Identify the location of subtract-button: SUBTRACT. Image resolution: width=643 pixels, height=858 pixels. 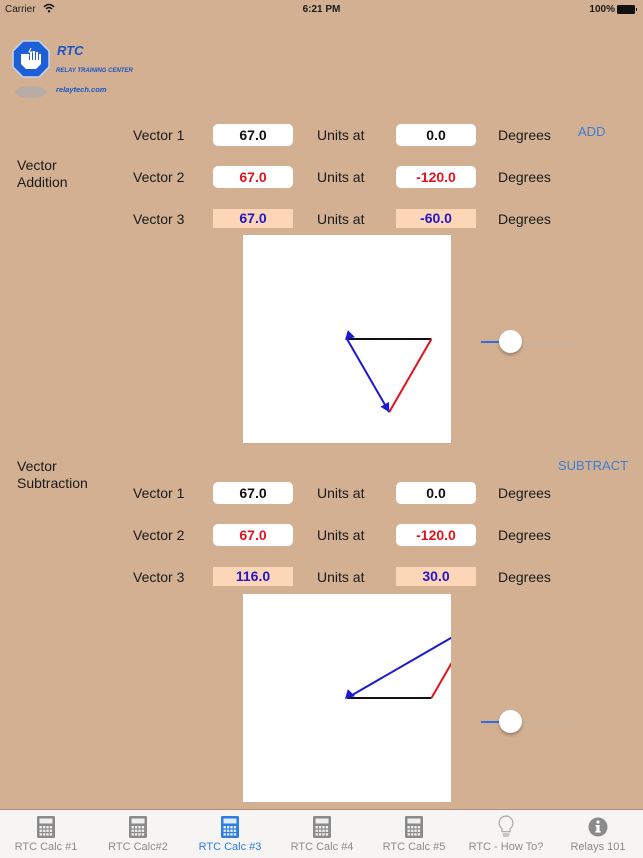
(593, 465).